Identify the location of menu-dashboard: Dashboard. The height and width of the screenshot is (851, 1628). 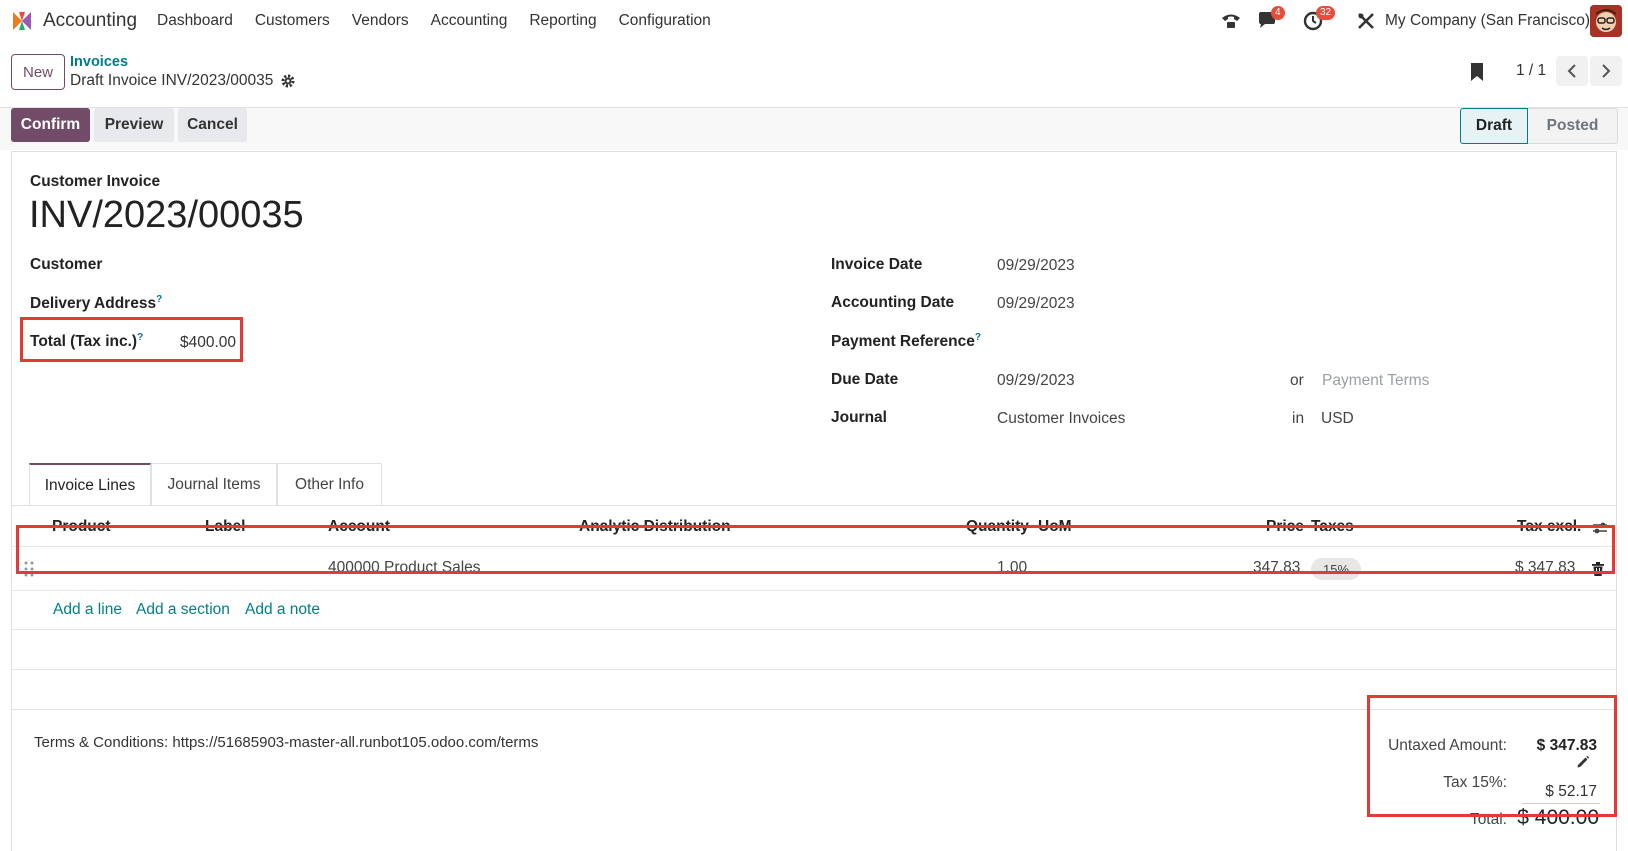
(195, 21).